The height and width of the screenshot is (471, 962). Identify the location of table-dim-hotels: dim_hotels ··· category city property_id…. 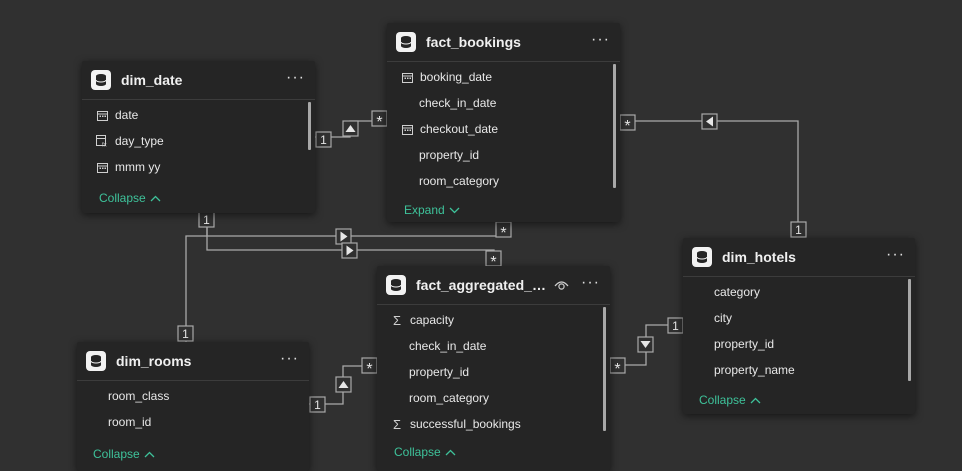
(799, 326).